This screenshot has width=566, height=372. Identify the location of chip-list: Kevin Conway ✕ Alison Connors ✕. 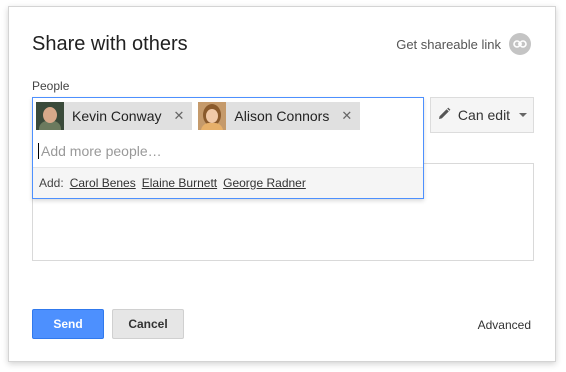
(198, 116).